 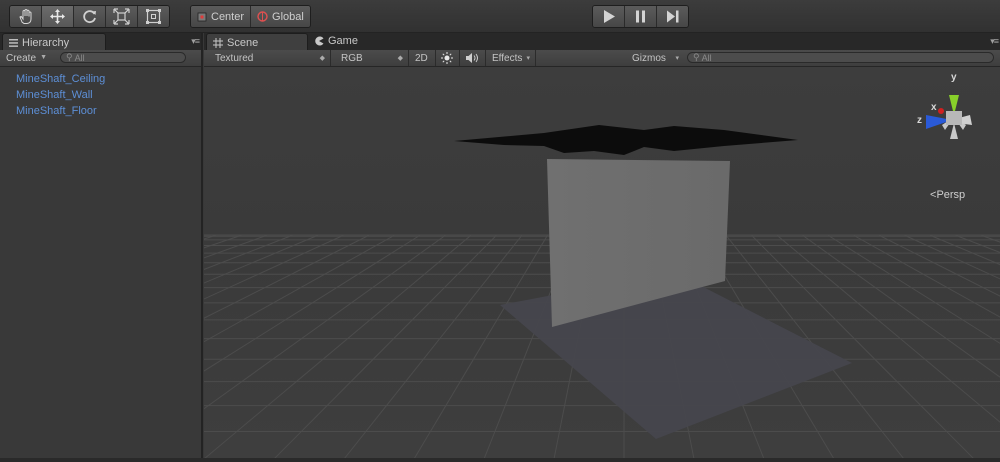 What do you see at coordinates (60, 79) in the screenshot?
I see `list-item: MineShaft_Ceiling` at bounding box center [60, 79].